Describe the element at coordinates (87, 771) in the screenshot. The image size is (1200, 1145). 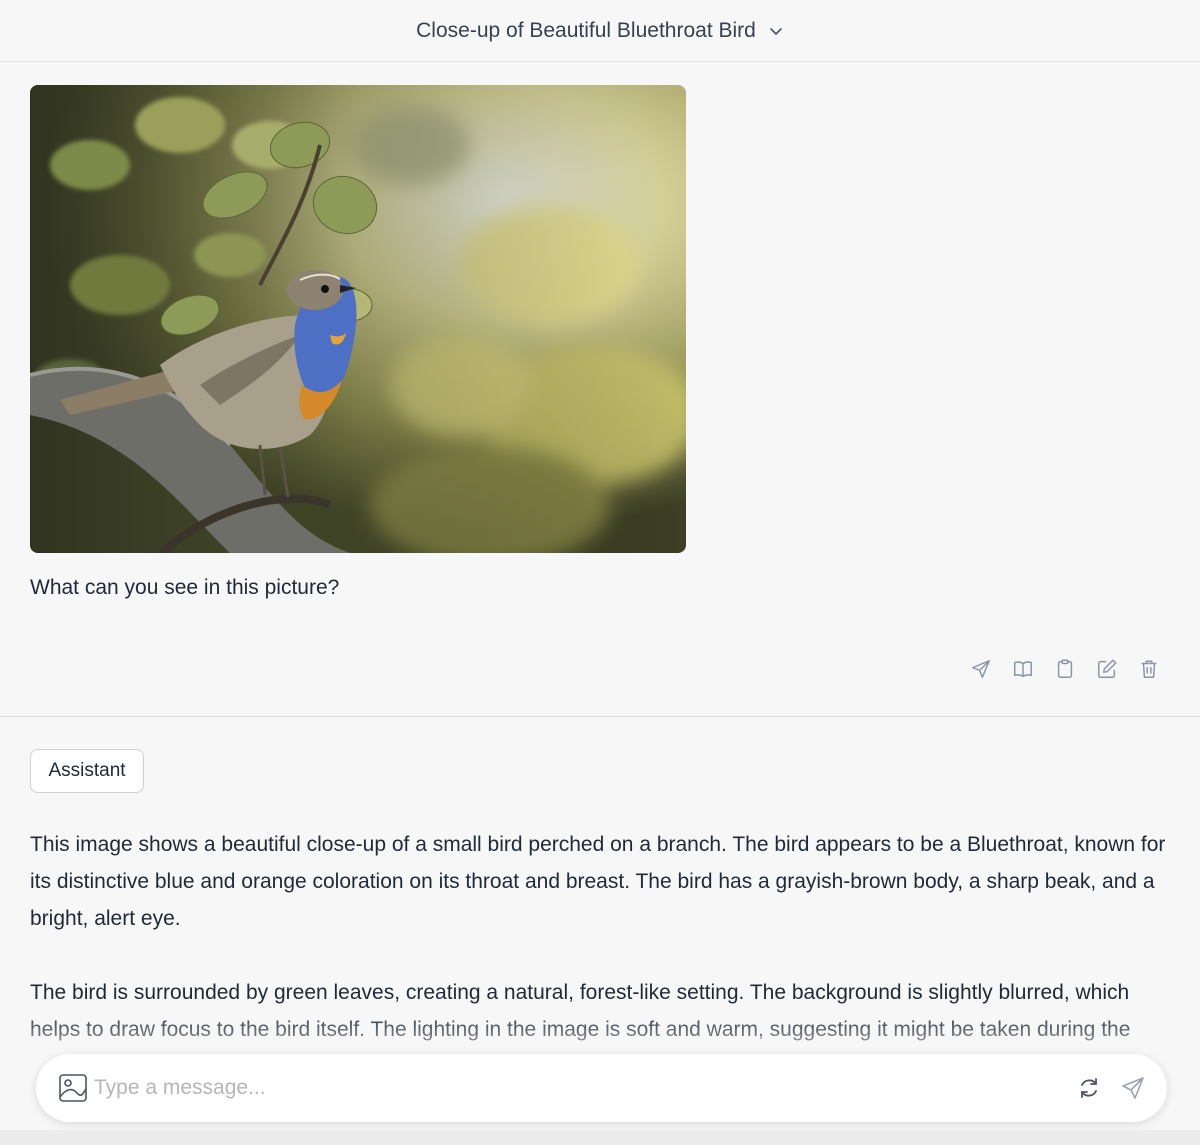
I see `assistant-role-badge: Assistant` at that location.